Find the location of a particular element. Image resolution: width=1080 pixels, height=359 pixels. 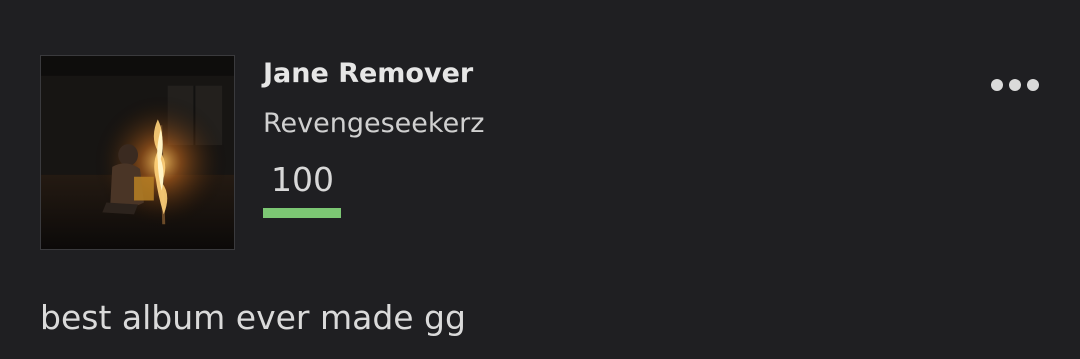

review-comment: best album ever made gg is located at coordinates (253, 317).